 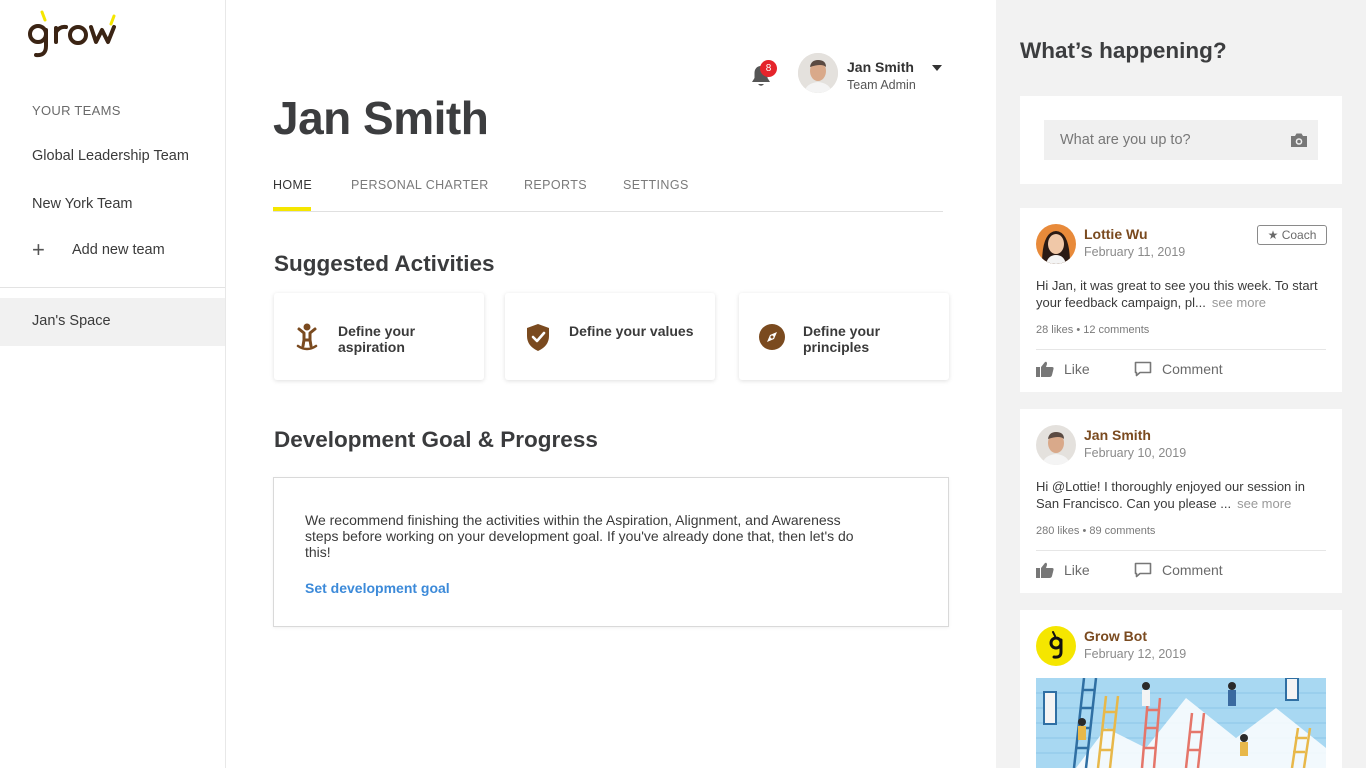 What do you see at coordinates (377, 339) in the screenshot?
I see `activity-label-aspiration: Define your aspiration` at bounding box center [377, 339].